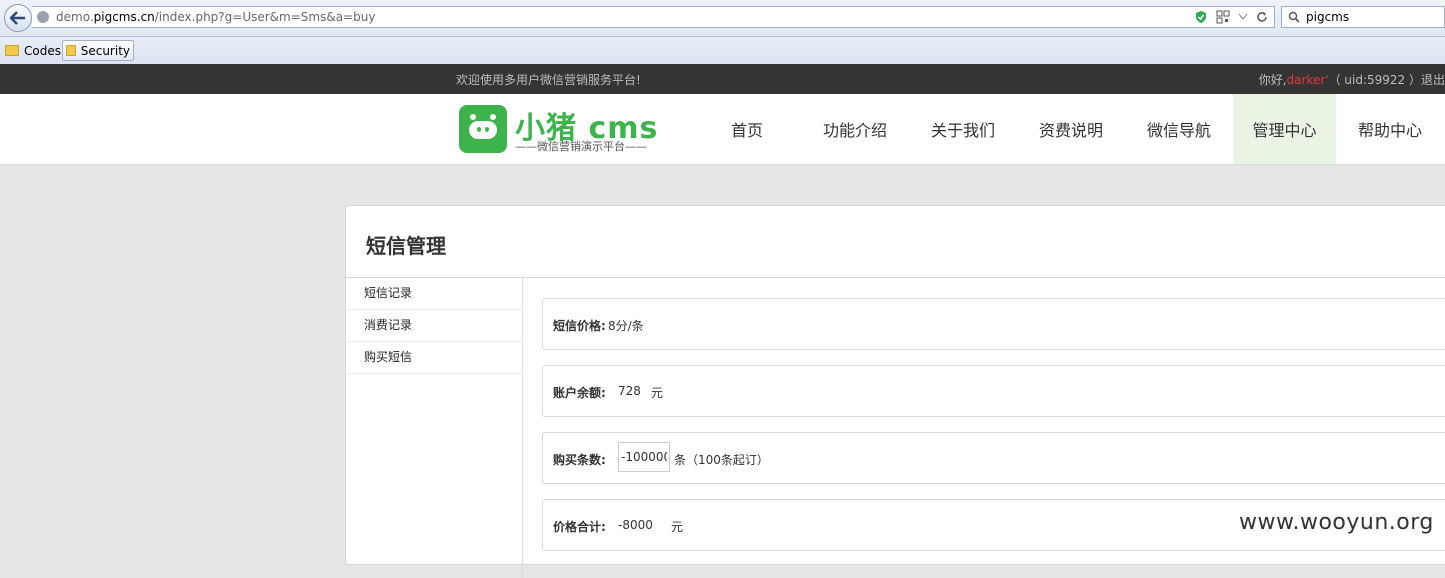  Describe the element at coordinates (548, 80) in the screenshot. I see `welcome-text: 欢迎使用多用户微信营销服务平台!` at that location.